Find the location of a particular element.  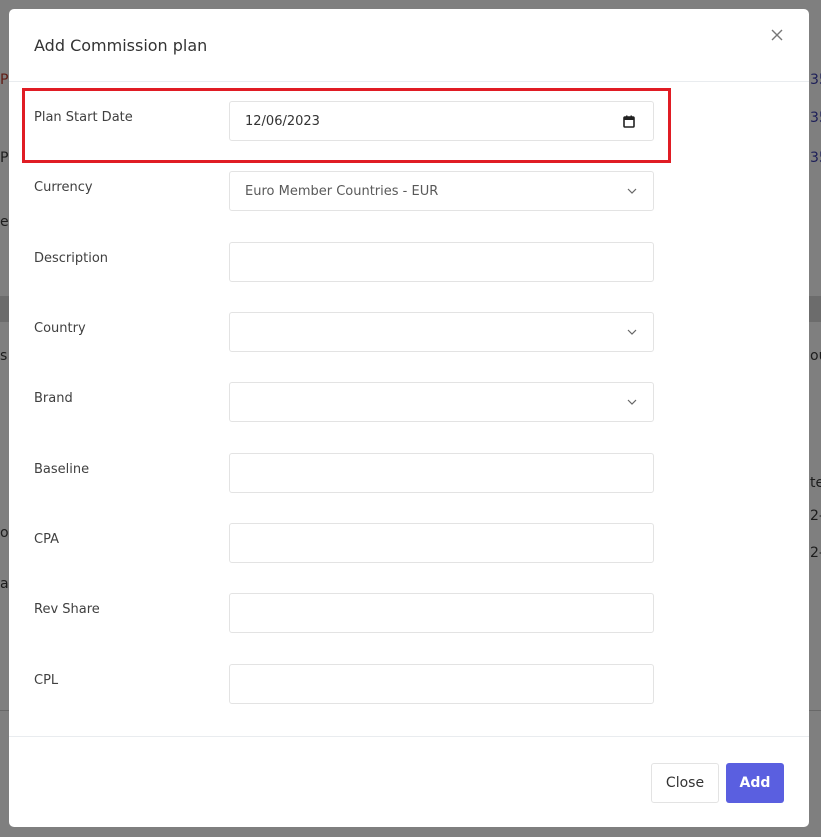

form-row-currency: Currency Euro Member Countries - EUR is located at coordinates (409, 197).